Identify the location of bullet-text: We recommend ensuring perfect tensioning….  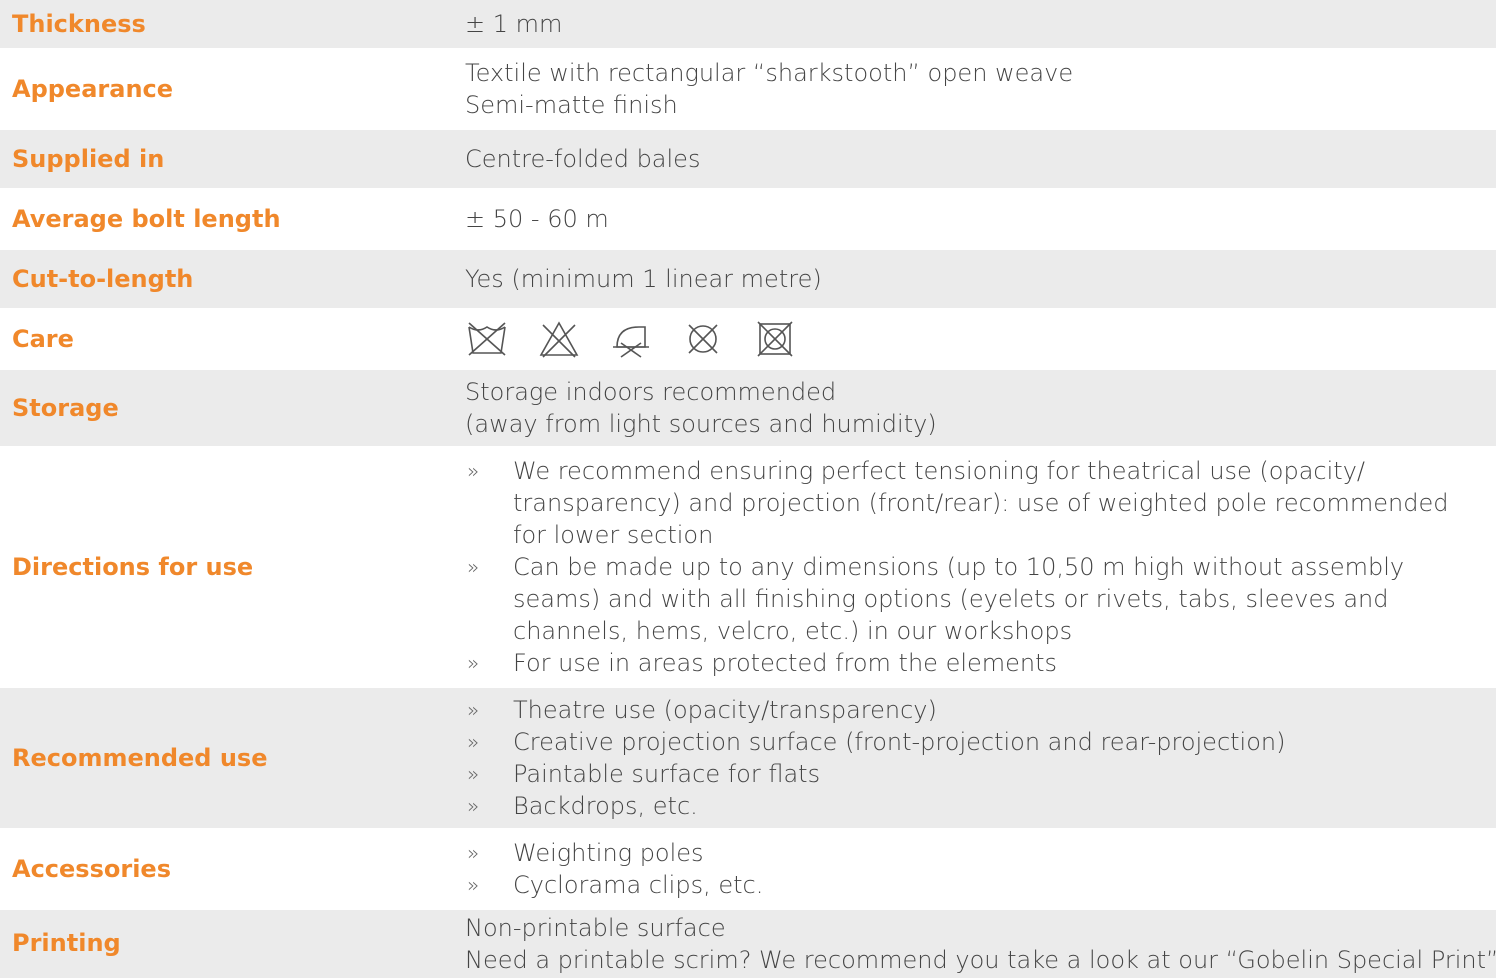
(939, 471).